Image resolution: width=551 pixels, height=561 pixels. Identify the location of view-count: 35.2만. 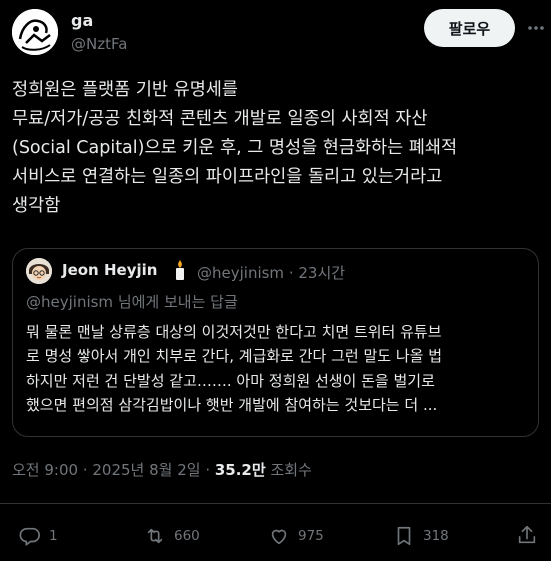
(240, 470).